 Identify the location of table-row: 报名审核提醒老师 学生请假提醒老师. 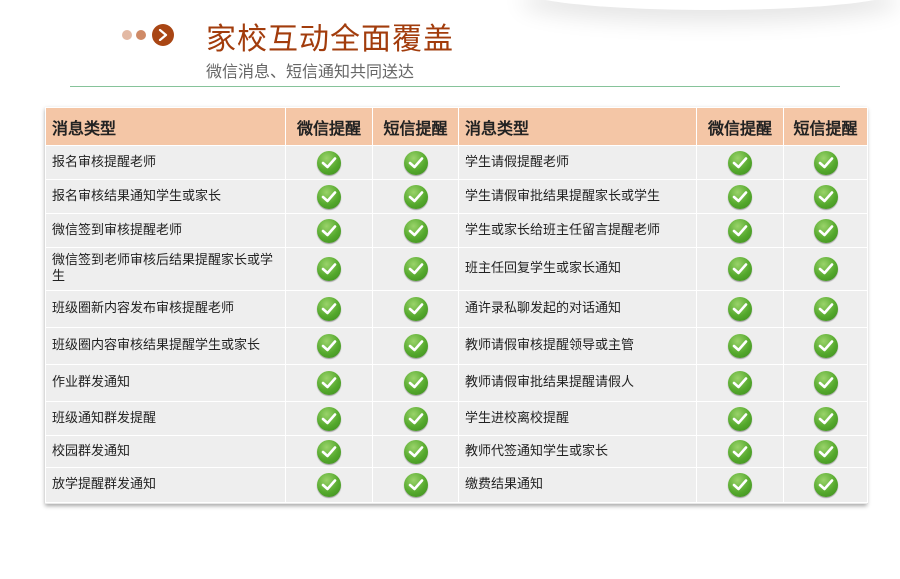
(456, 162).